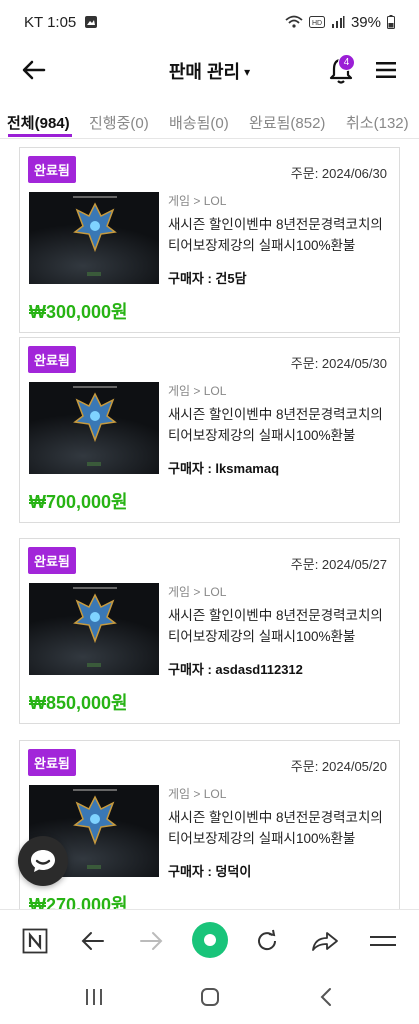  I want to click on order-price: ₩850,000원, so click(78, 703).